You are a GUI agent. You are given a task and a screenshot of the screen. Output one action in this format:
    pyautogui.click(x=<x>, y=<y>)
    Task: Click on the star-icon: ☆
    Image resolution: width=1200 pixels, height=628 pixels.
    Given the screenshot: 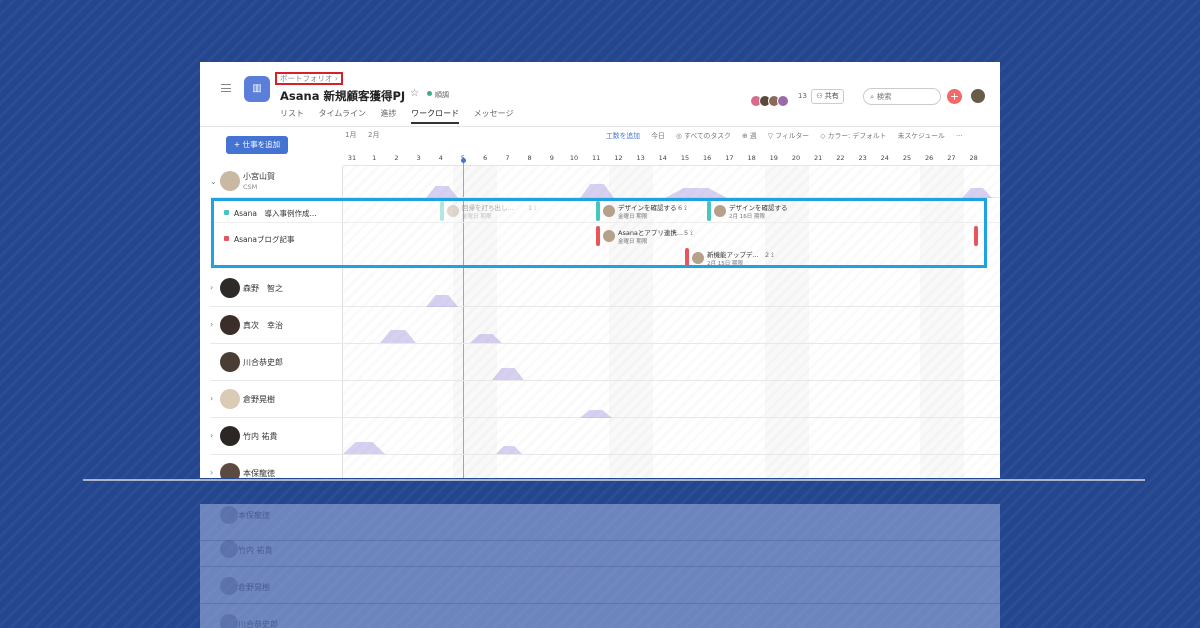 What is the action you would take?
    pyautogui.click(x=414, y=93)
    